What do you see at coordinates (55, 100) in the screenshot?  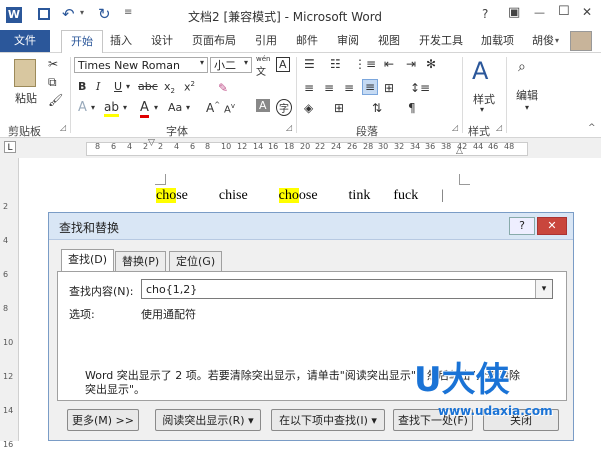 I see `format-painter-icon: 🖌` at bounding box center [55, 100].